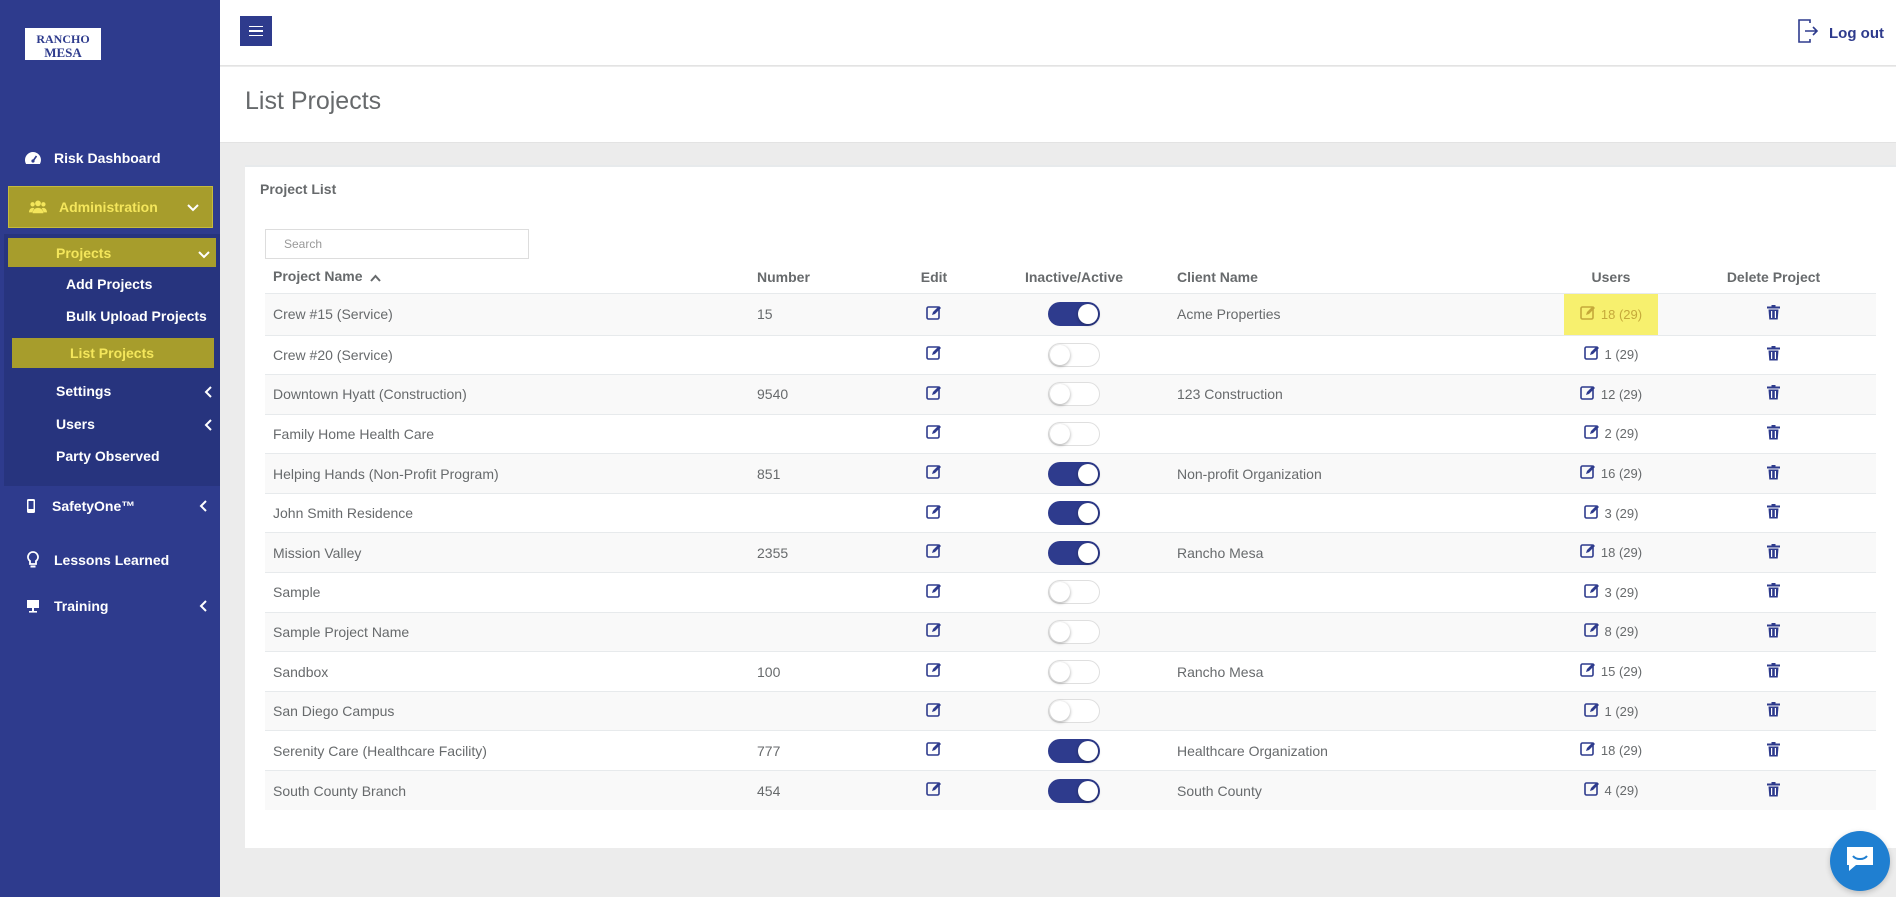  Describe the element at coordinates (110, 606) in the screenshot. I see `sidebar-item-training: Training` at that location.